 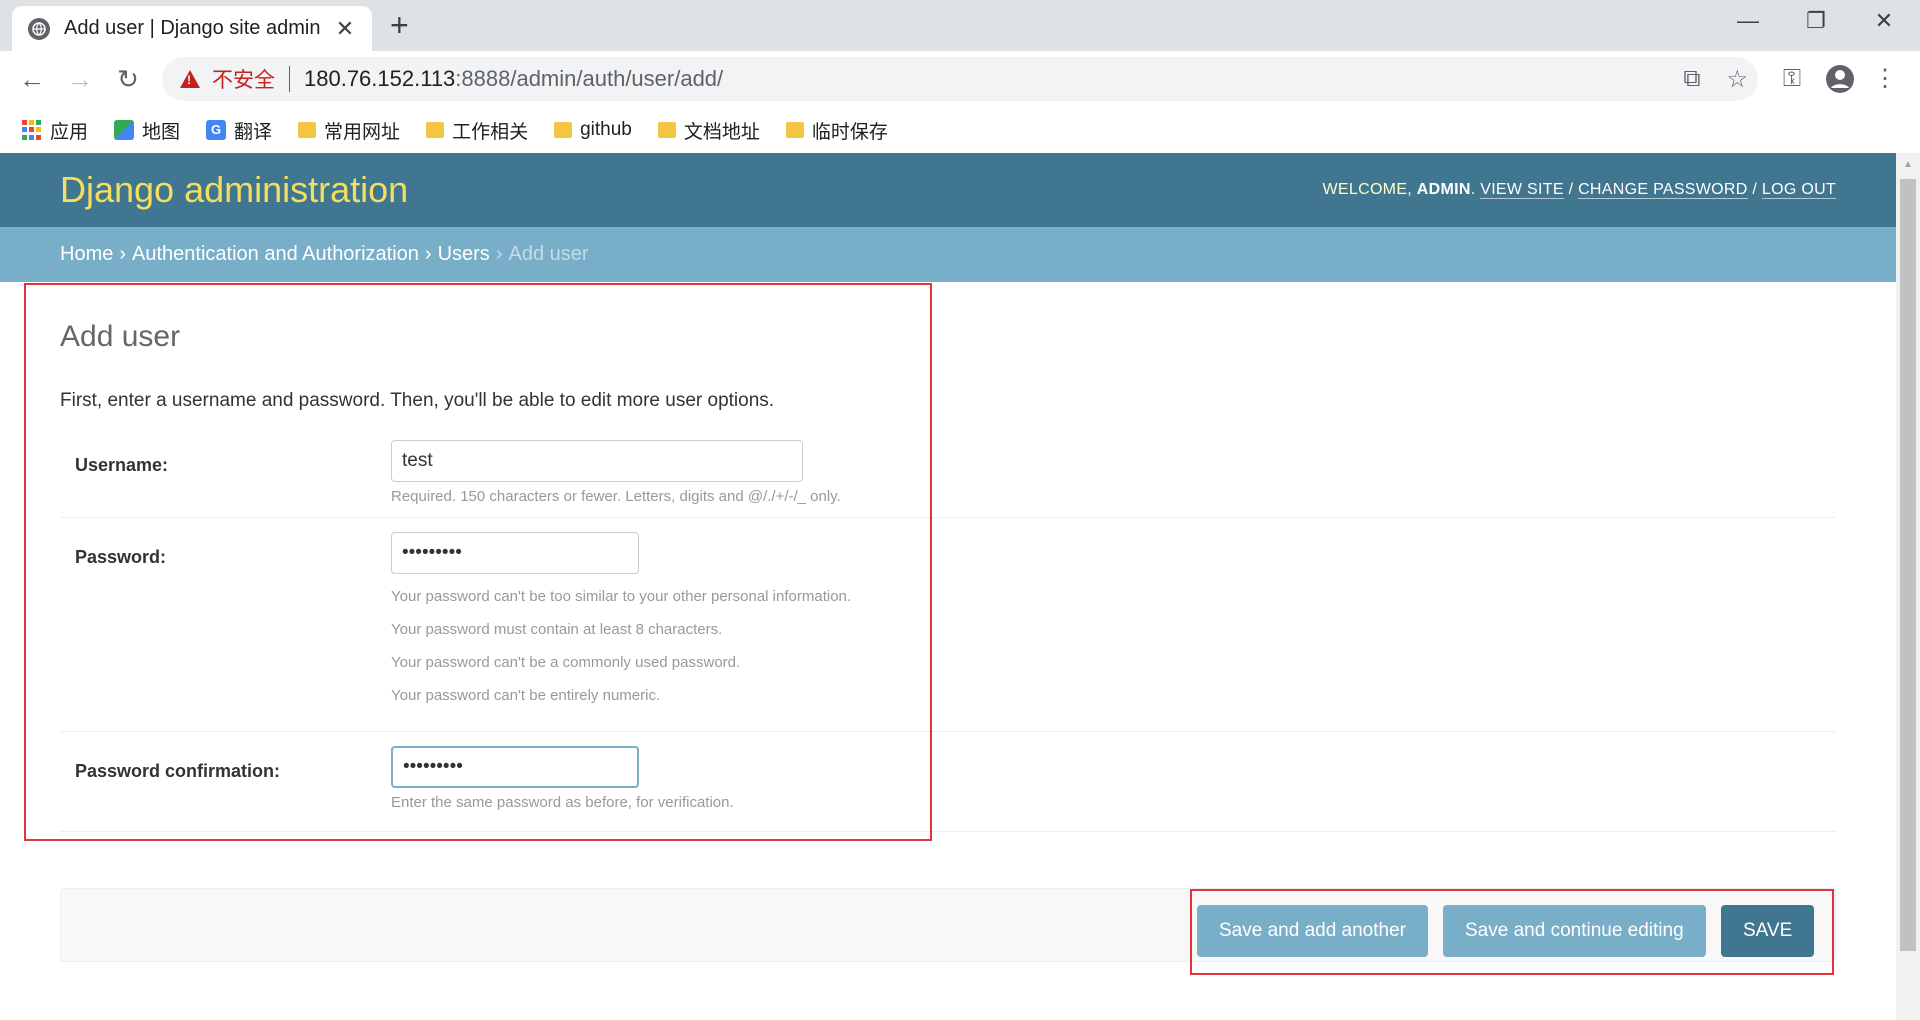 What do you see at coordinates (1884, 21) in the screenshot?
I see `window-close-icon: ✕` at bounding box center [1884, 21].